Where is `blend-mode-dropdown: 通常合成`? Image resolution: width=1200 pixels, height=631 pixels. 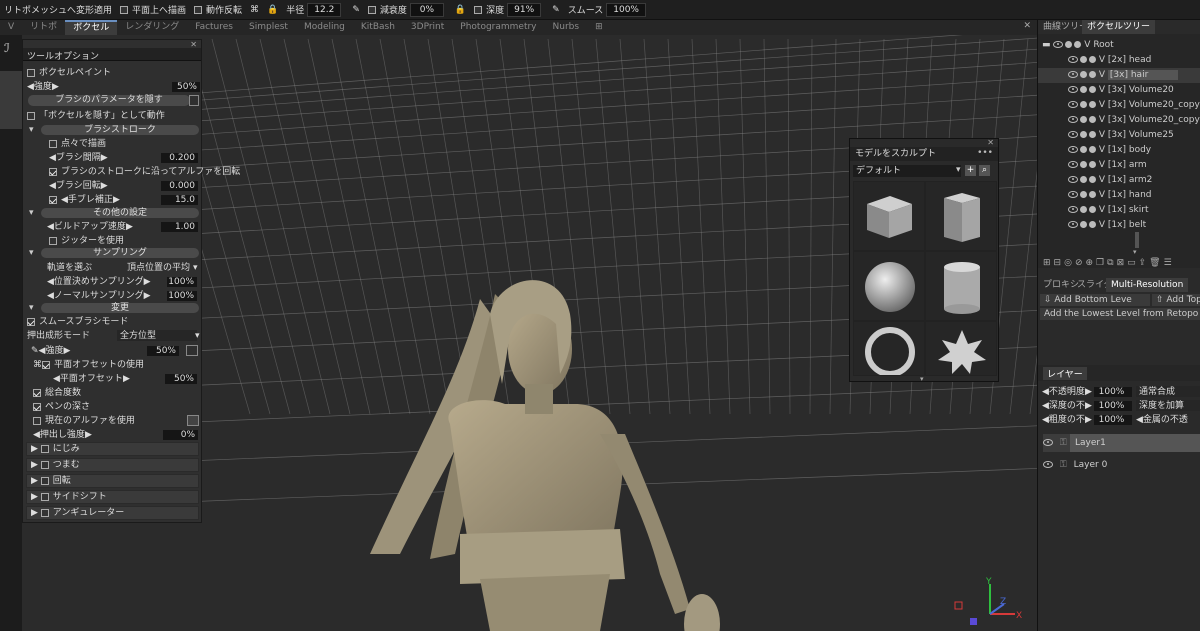 blend-mode-dropdown: 通常合成 is located at coordinates (1168, 391).